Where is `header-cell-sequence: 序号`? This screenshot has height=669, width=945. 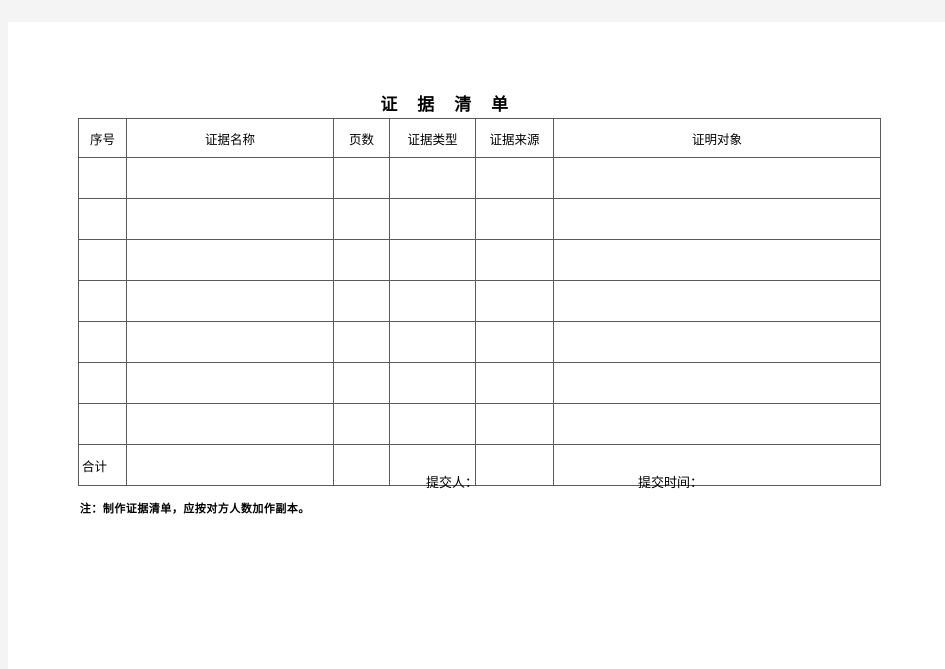
header-cell-sequence: 序号 is located at coordinates (102, 138).